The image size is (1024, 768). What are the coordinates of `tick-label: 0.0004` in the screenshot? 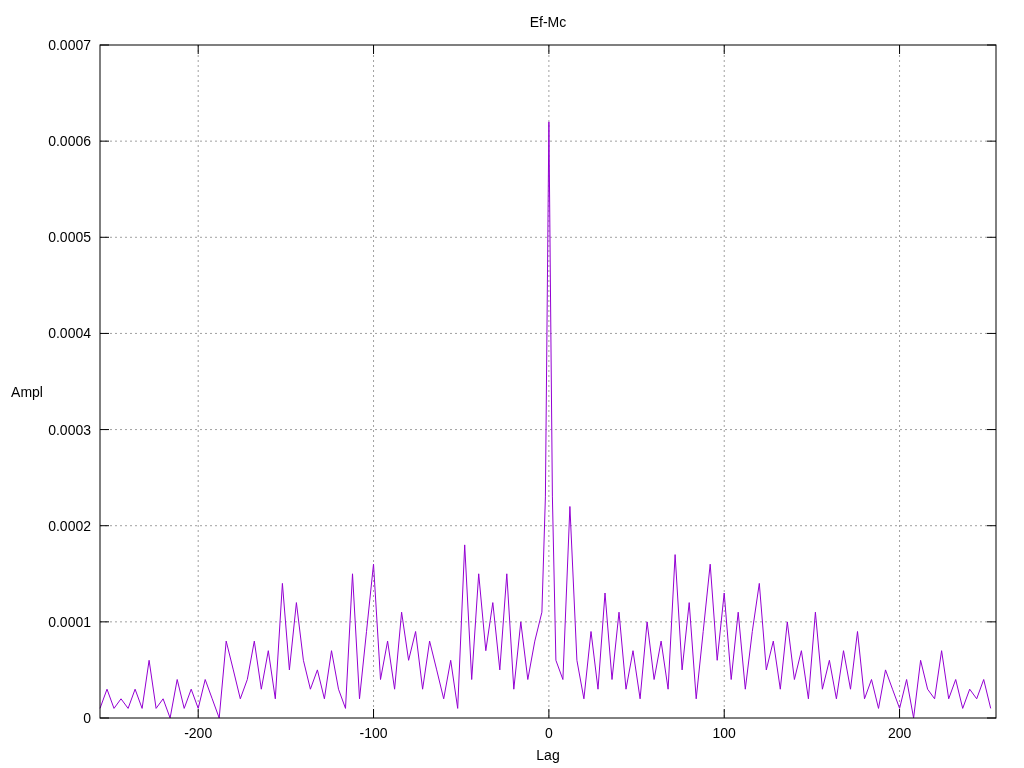 It's located at (69, 333).